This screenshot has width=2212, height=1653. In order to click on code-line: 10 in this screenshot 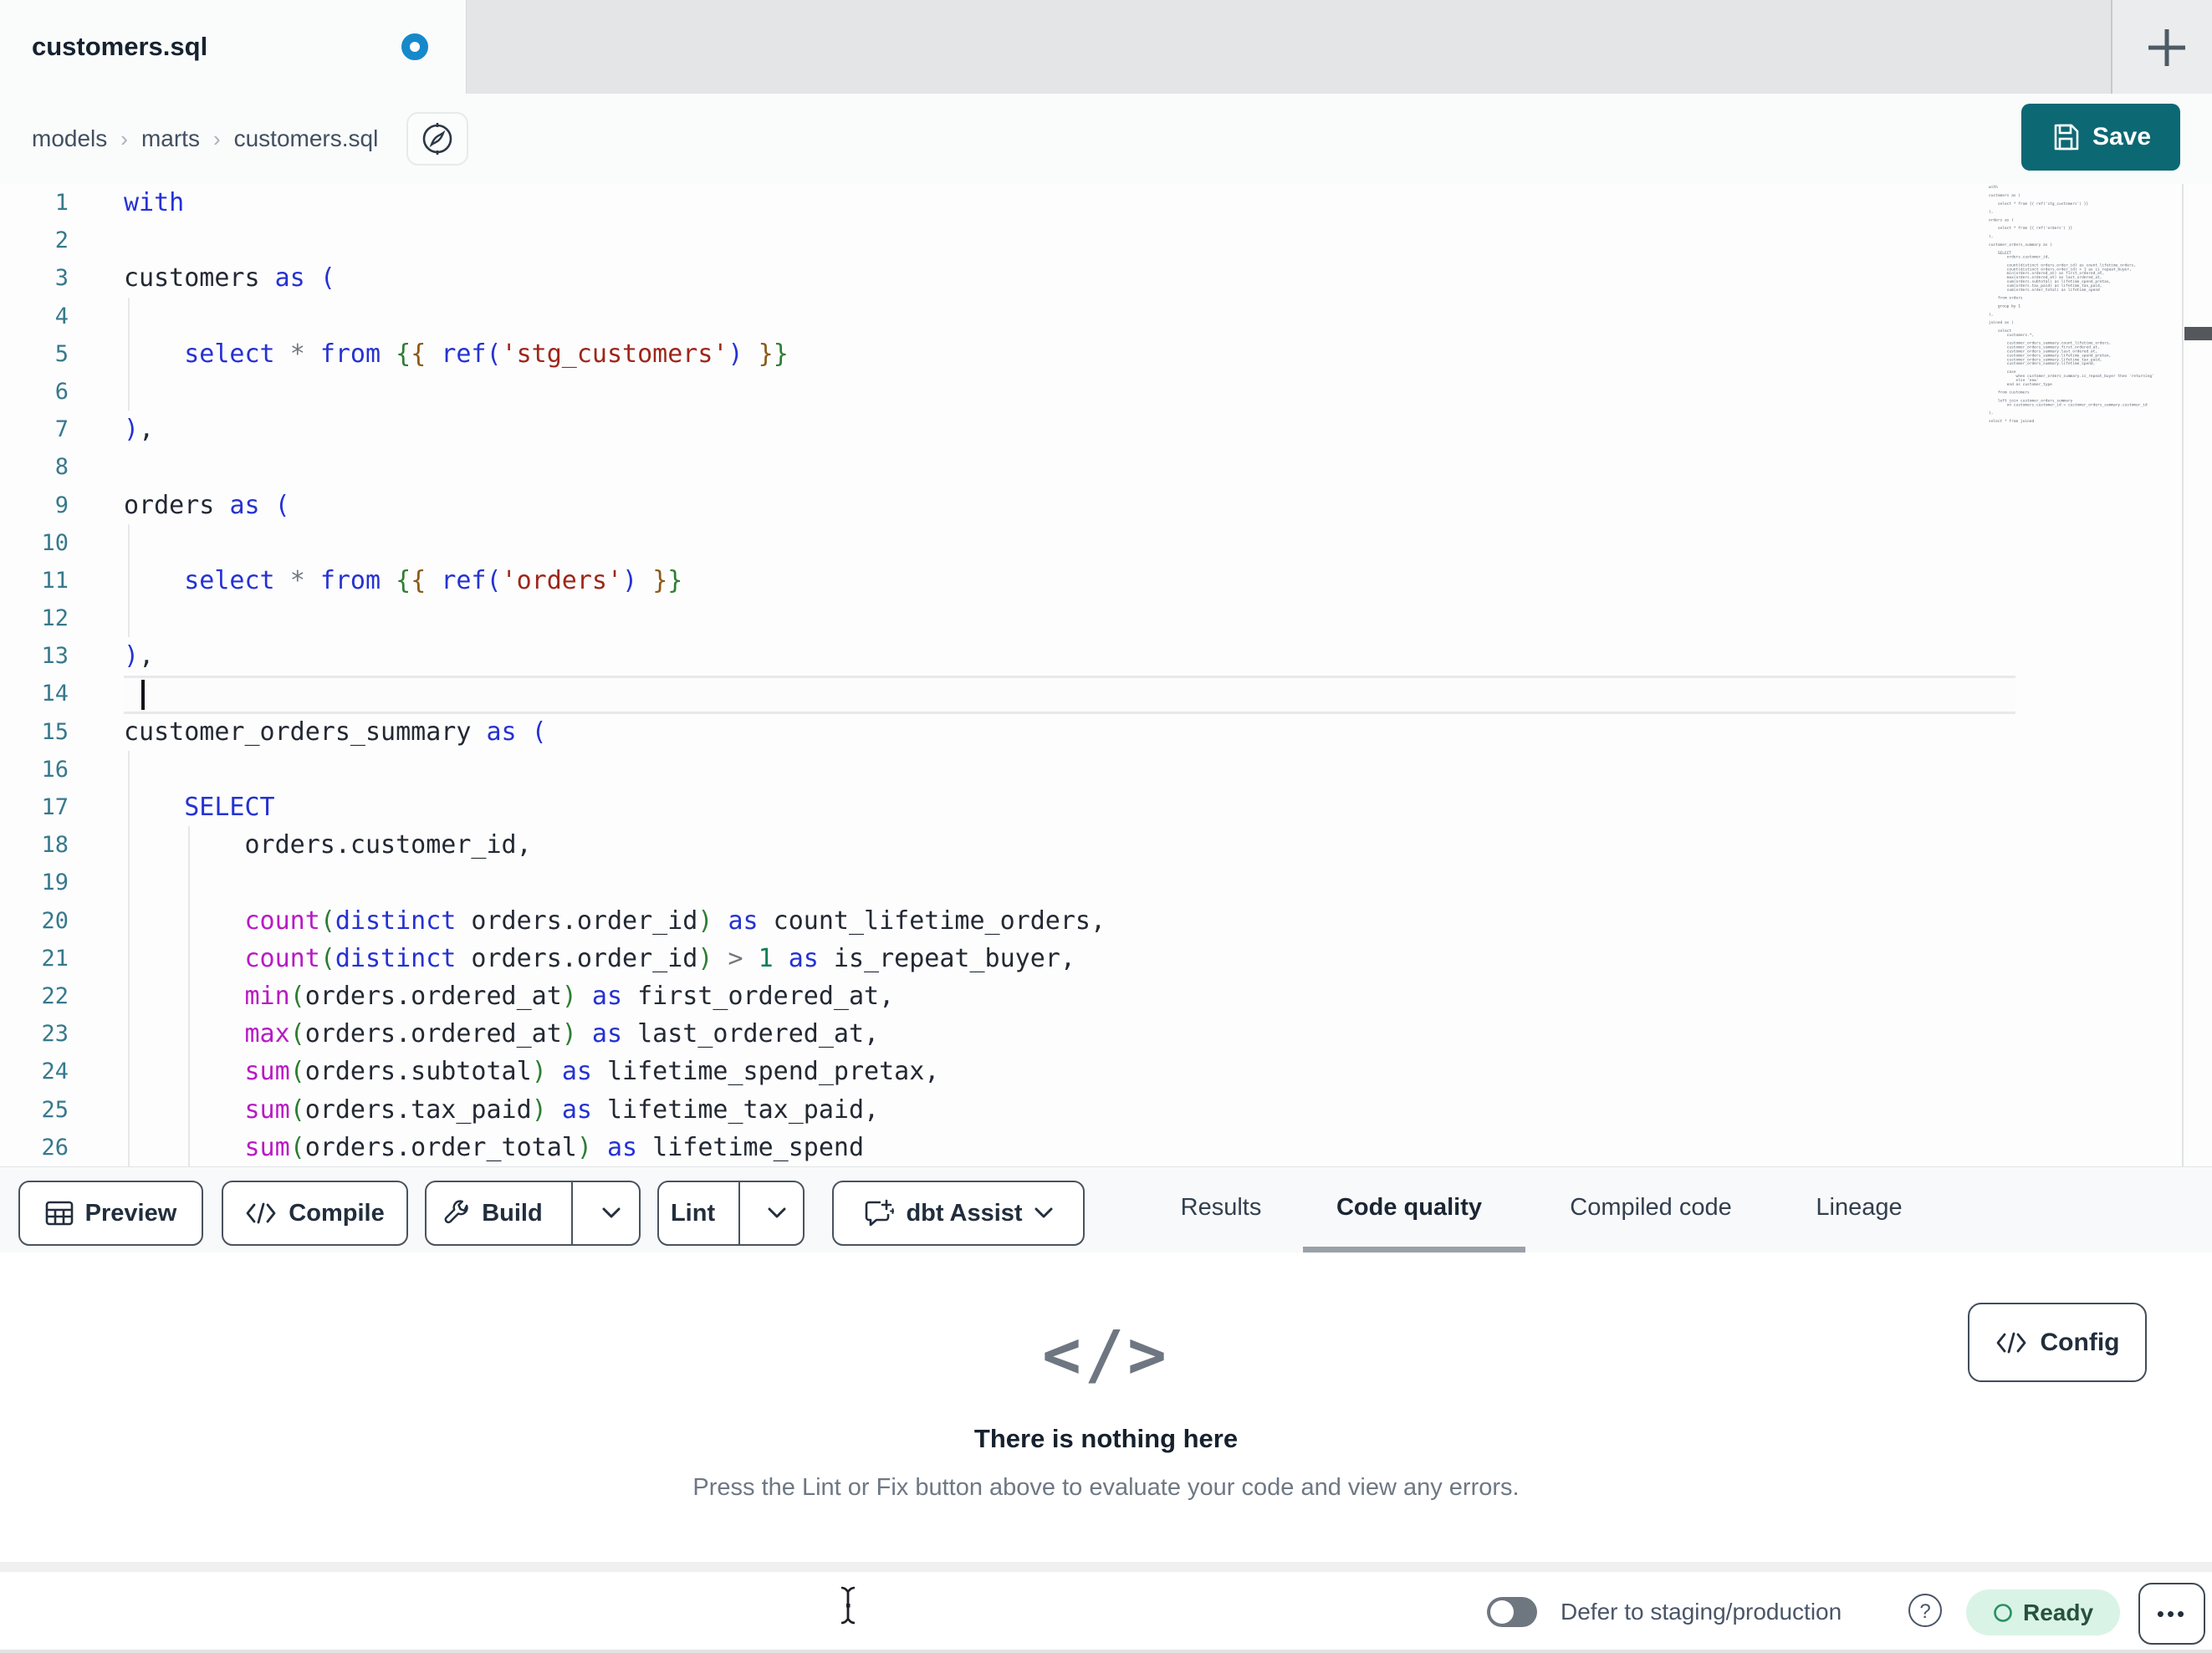, I will do `click(1004, 543)`.